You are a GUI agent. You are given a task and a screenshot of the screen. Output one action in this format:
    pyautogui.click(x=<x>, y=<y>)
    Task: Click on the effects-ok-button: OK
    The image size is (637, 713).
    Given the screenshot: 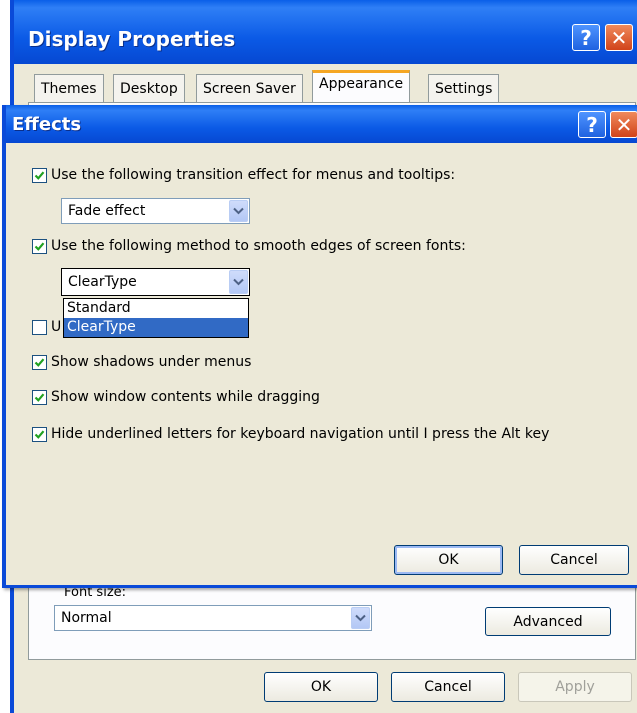 What is the action you would take?
    pyautogui.click(x=448, y=560)
    